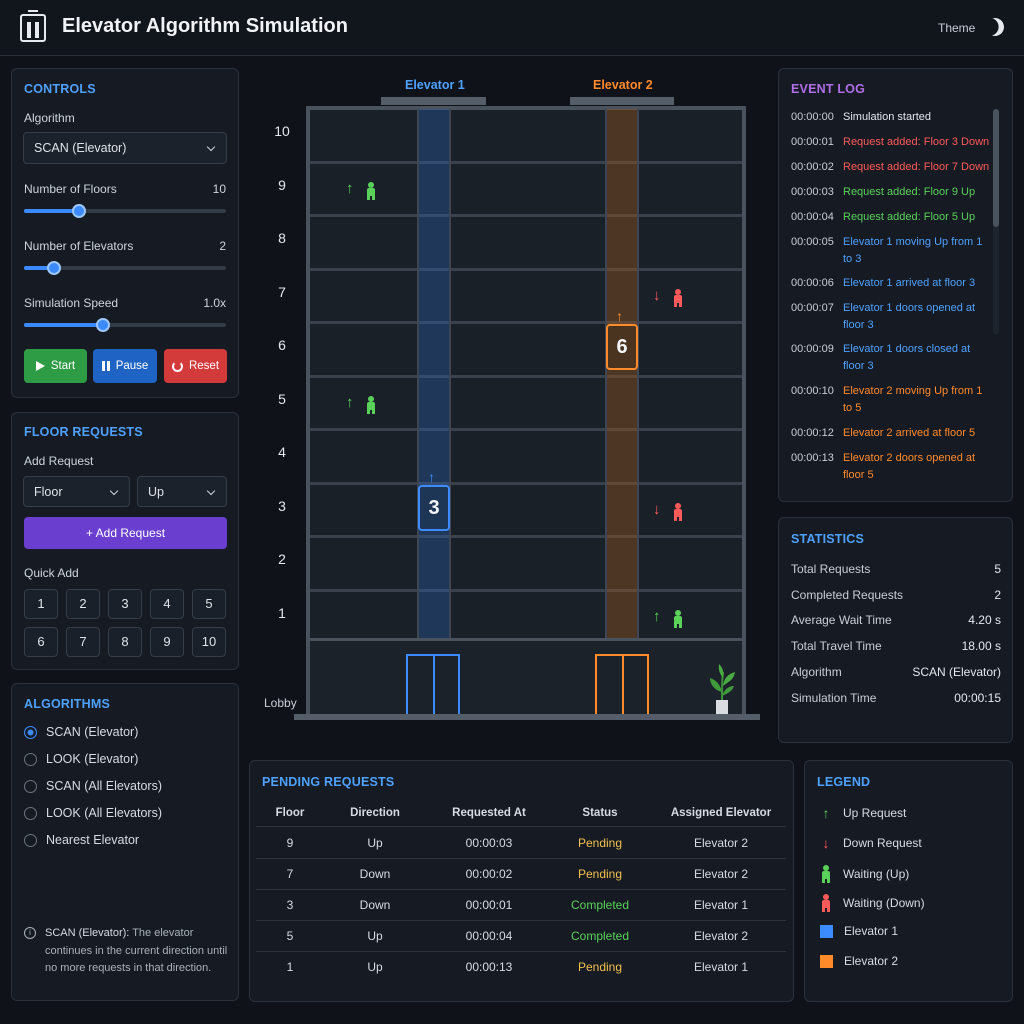  Describe the element at coordinates (831, 569) in the screenshot. I see `statistic-label: Total Requests` at that location.